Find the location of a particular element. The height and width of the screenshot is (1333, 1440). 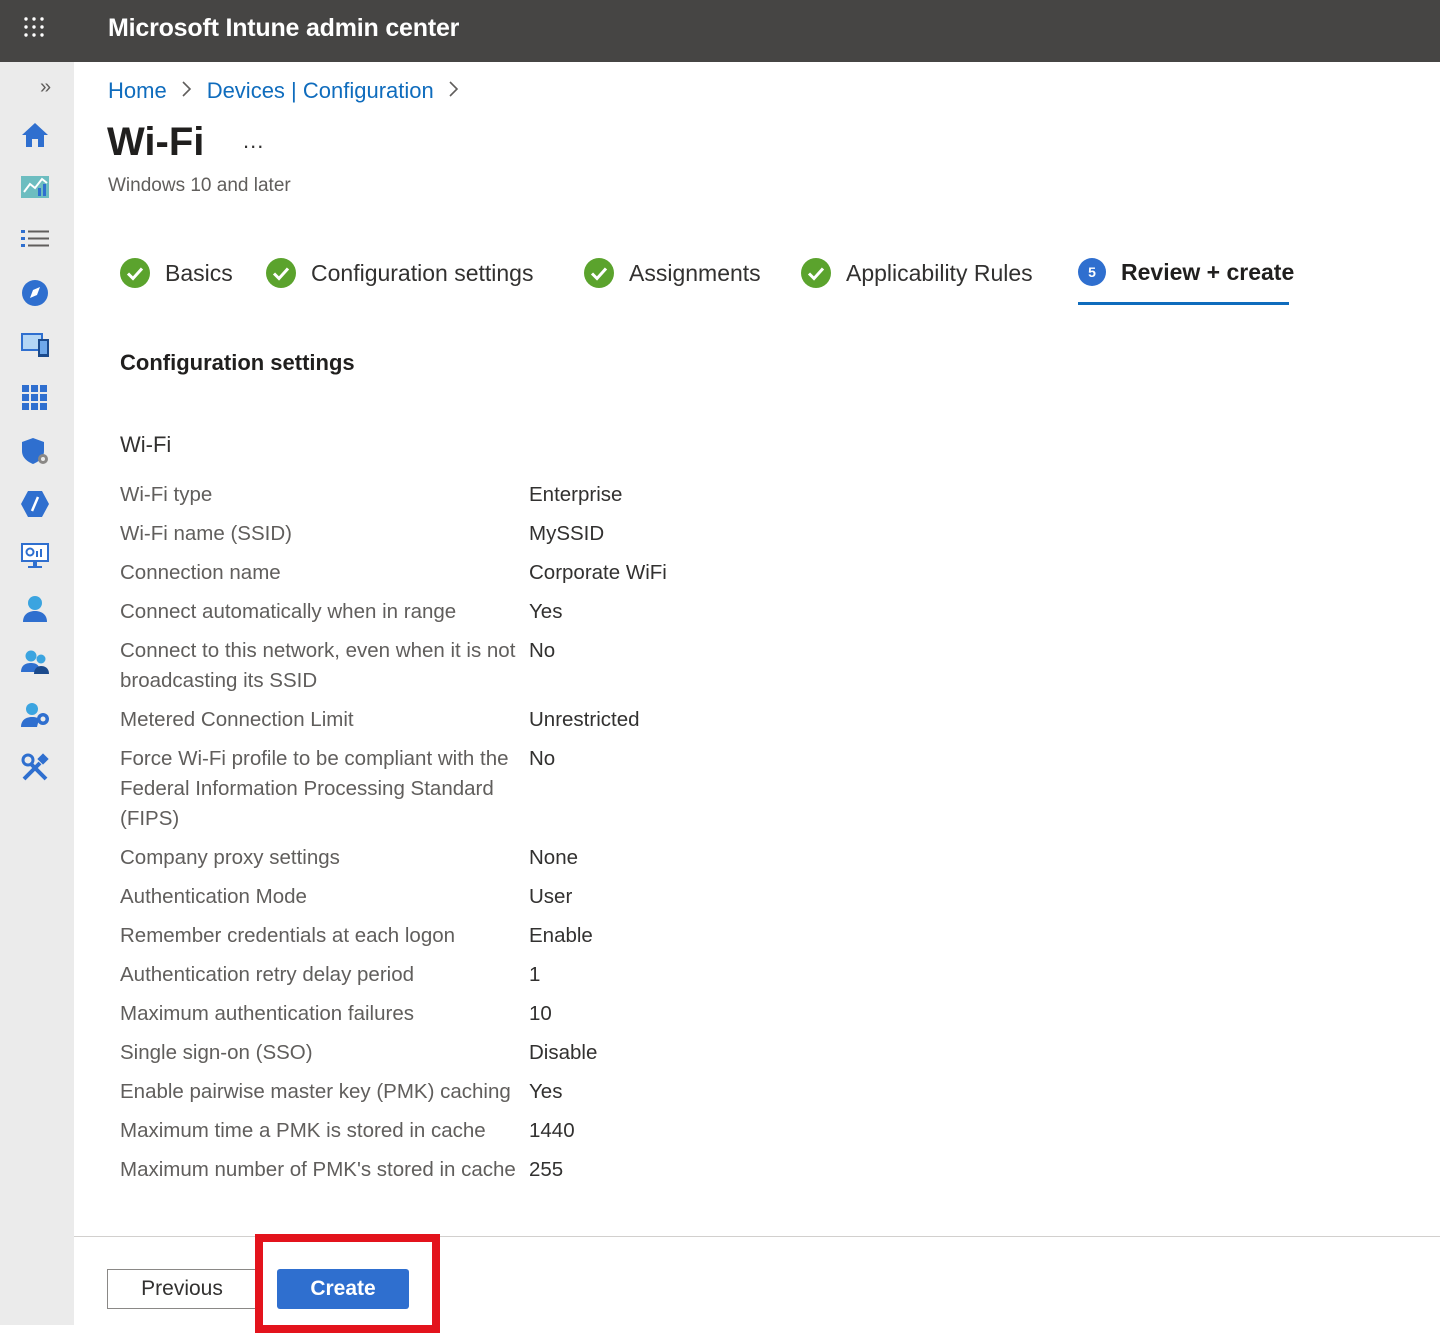

step-label: Basics is located at coordinates (199, 272).